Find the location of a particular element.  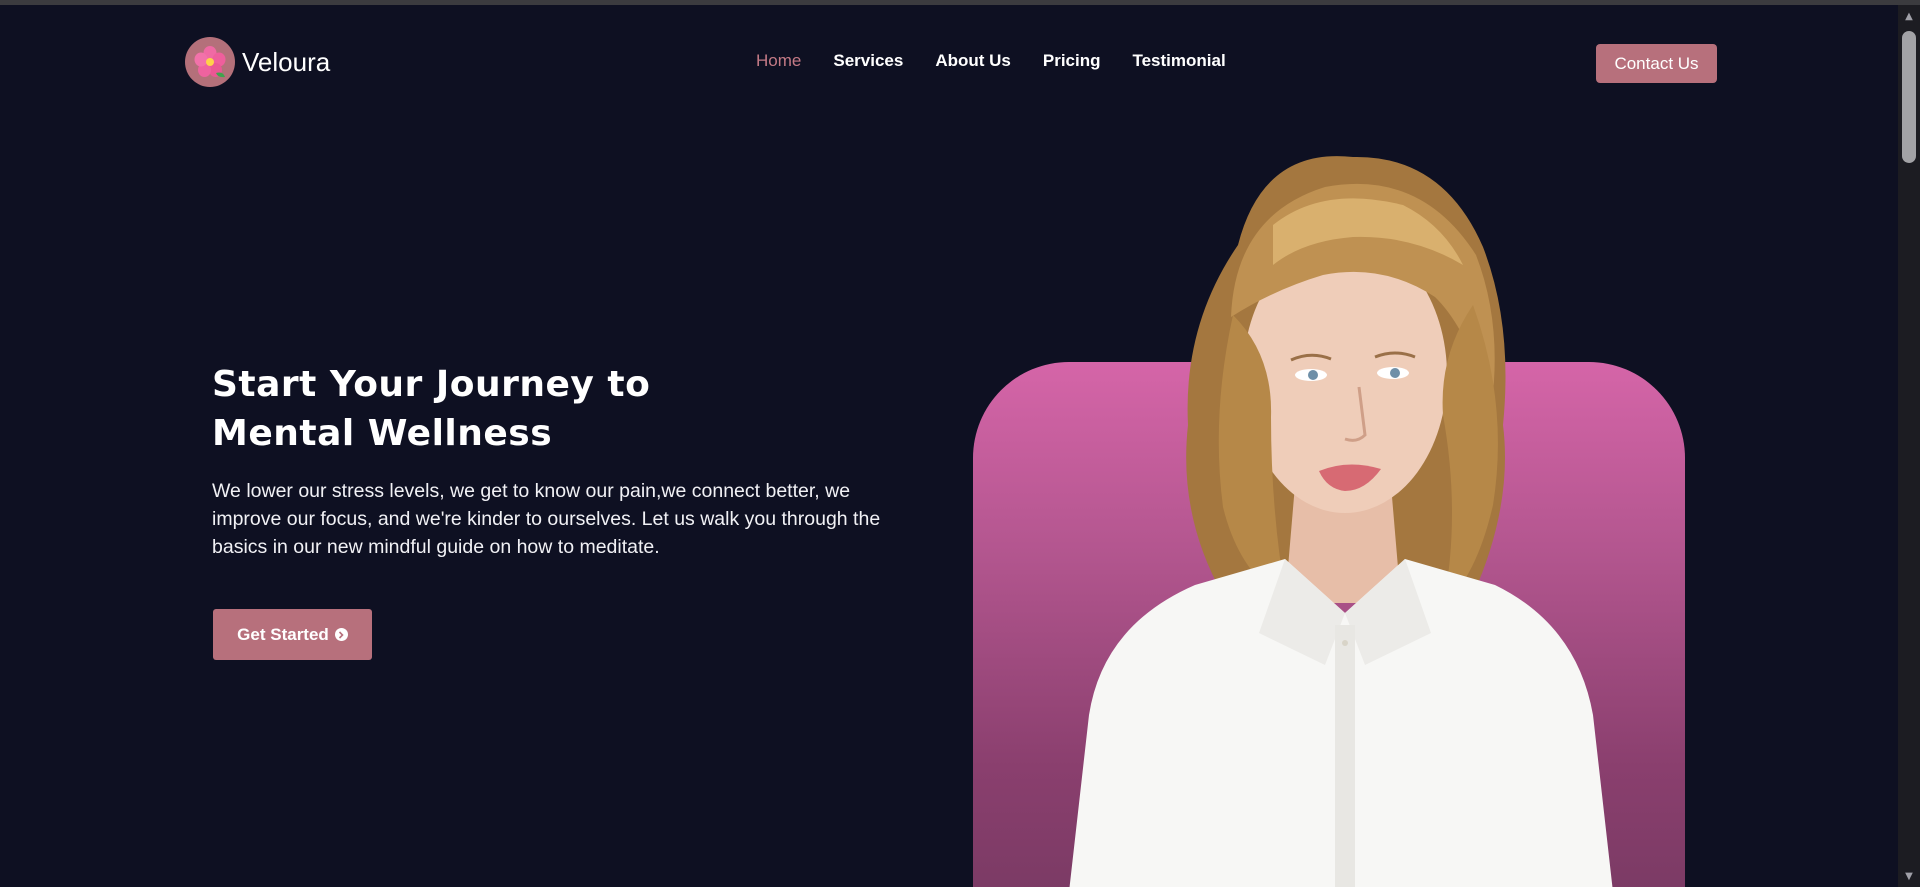

arrow-circle-right-icon is located at coordinates (341, 634).